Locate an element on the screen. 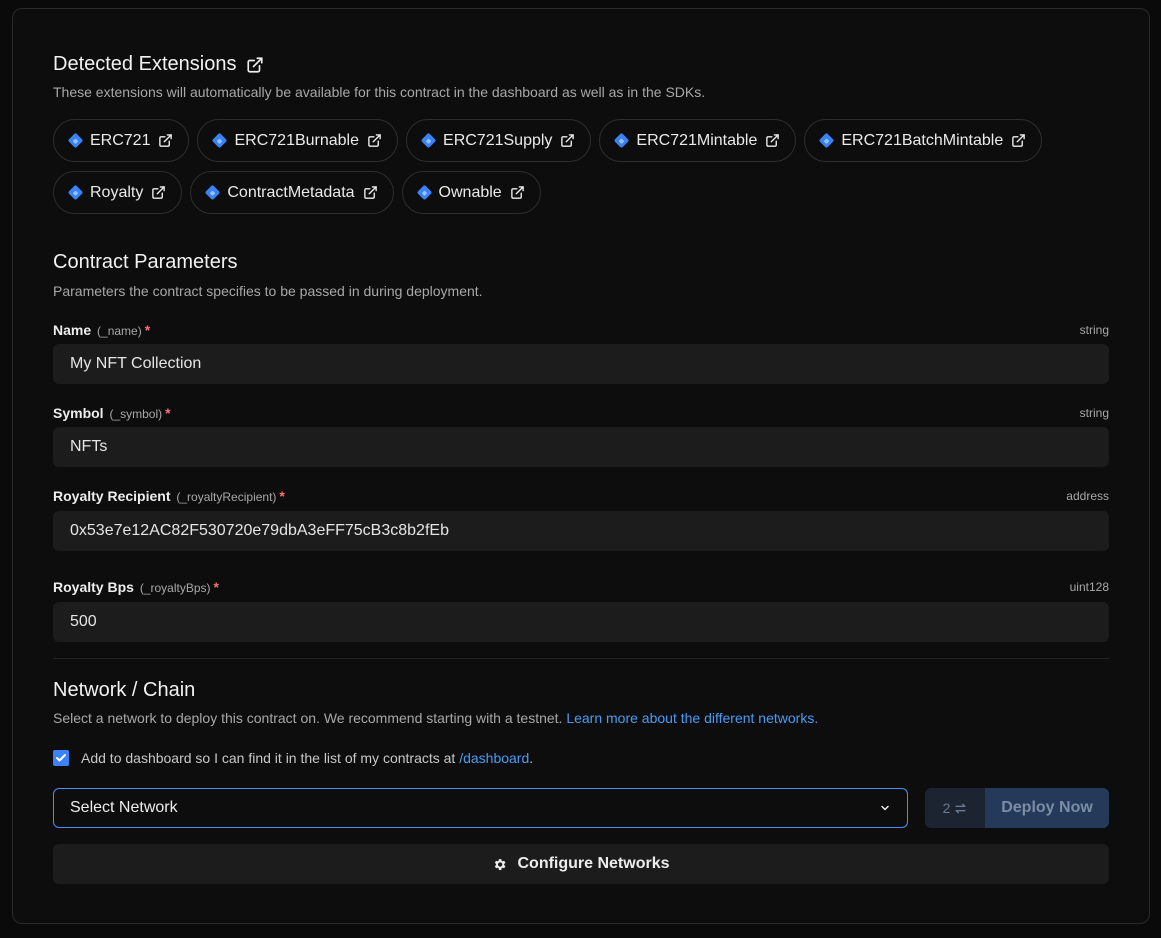  deploy-now-button: Deploy Now is located at coordinates (1047, 808).